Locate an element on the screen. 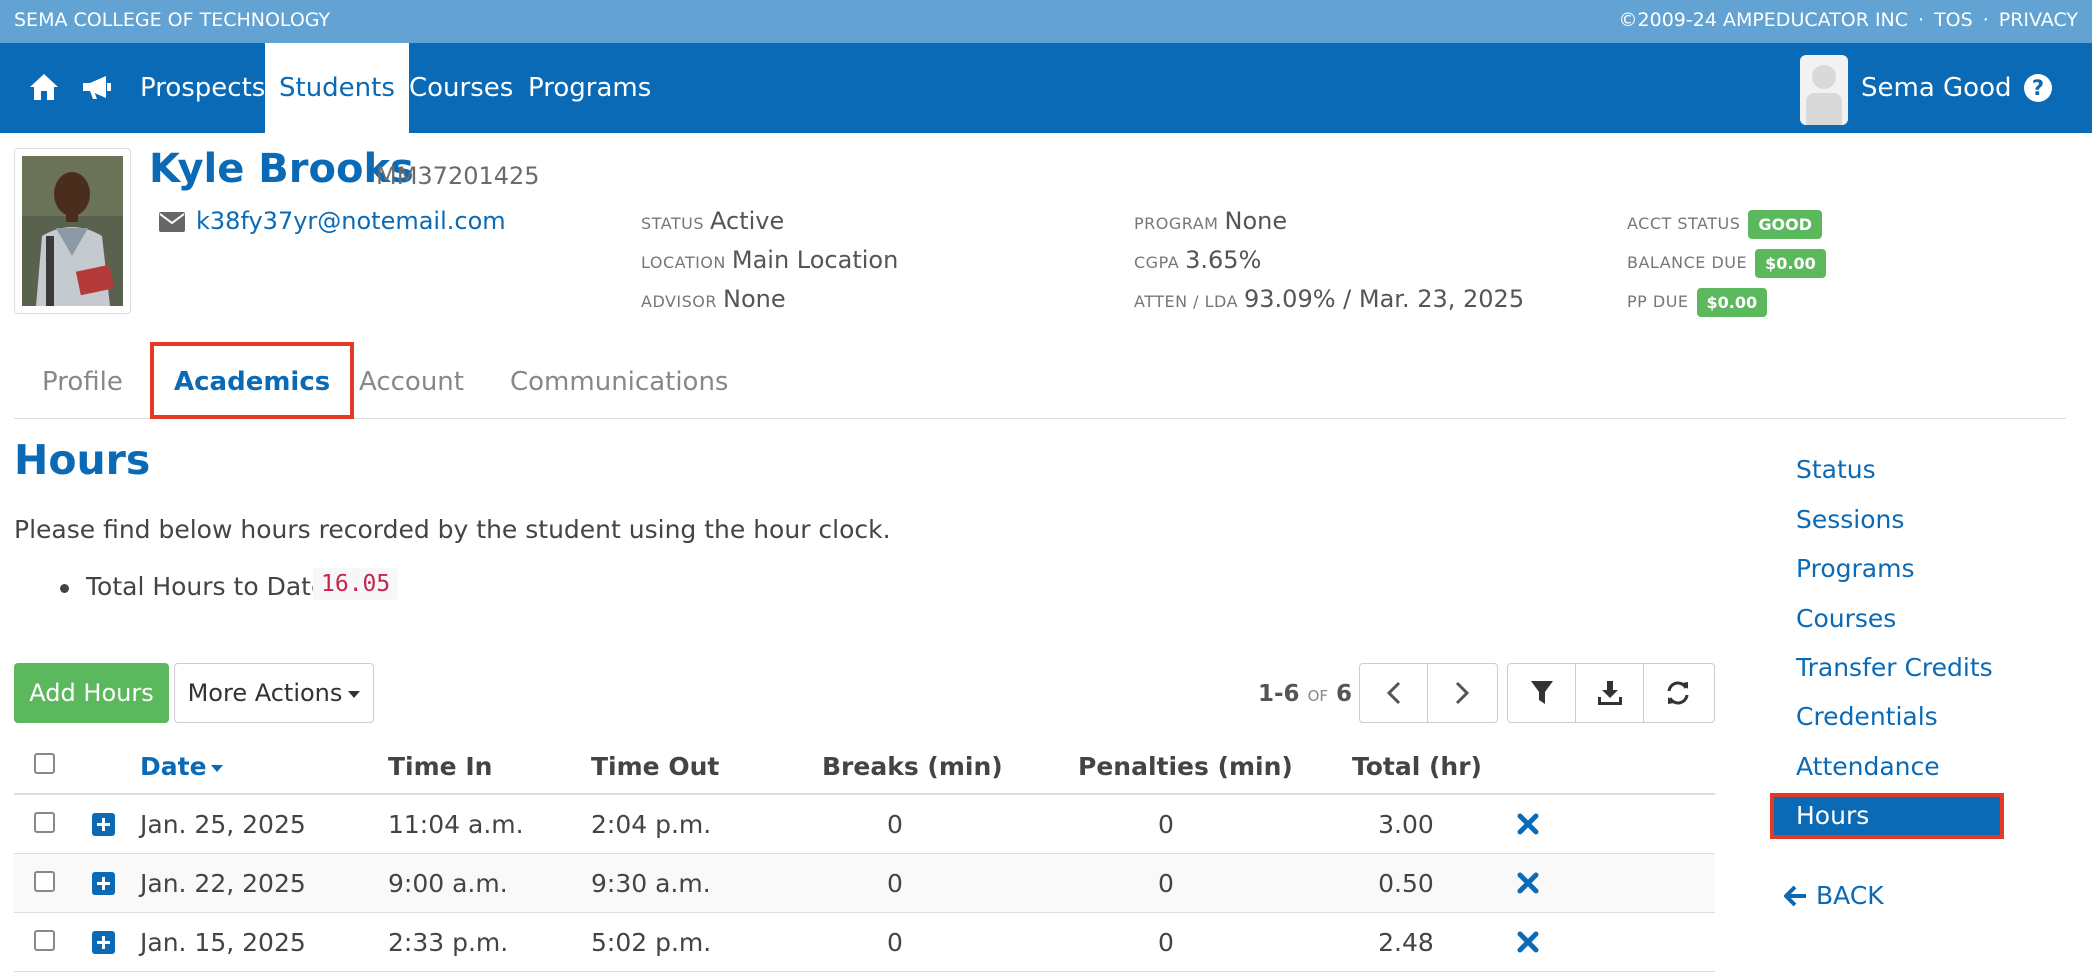 The image size is (2092, 974). pager-of: OF is located at coordinates (1318, 696).